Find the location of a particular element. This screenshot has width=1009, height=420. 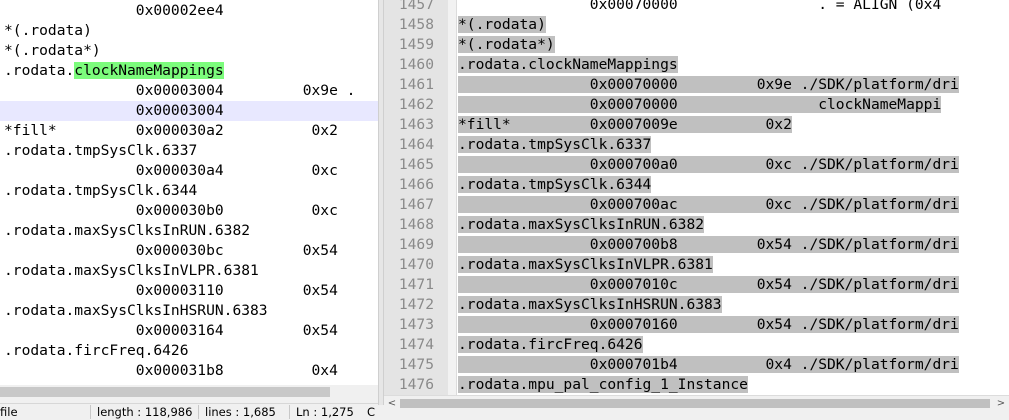

code-line: 0x000700b8 0x54 ./SDK/platform/dri is located at coordinates (708, 245).